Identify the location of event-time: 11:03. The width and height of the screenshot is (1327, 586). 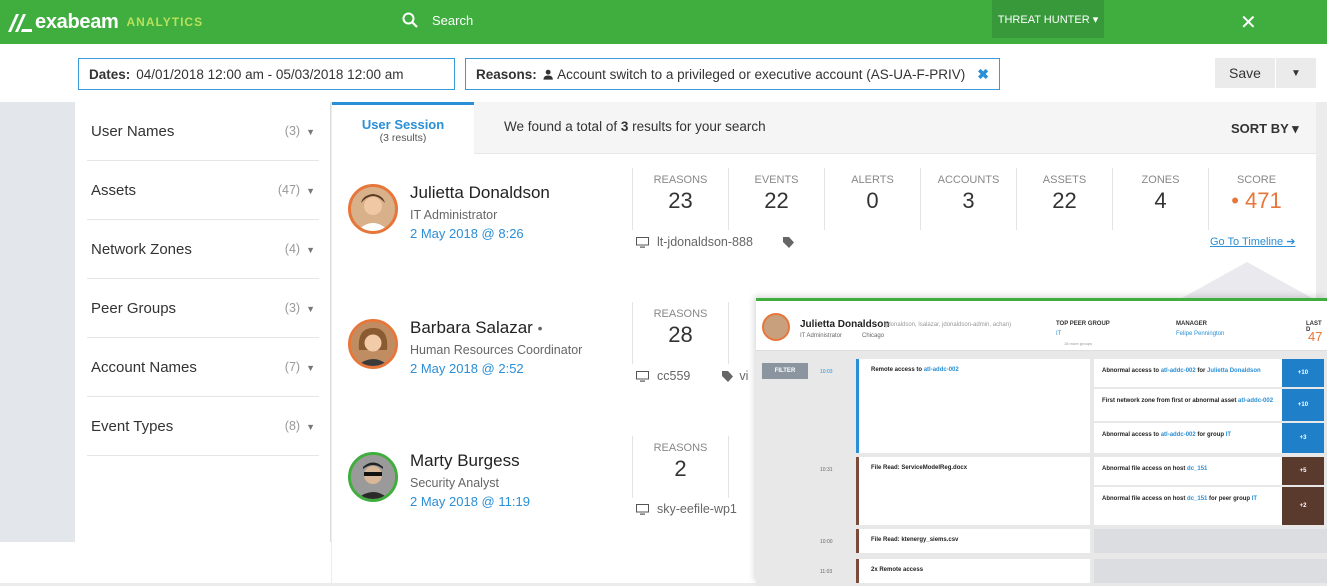
(826, 572).